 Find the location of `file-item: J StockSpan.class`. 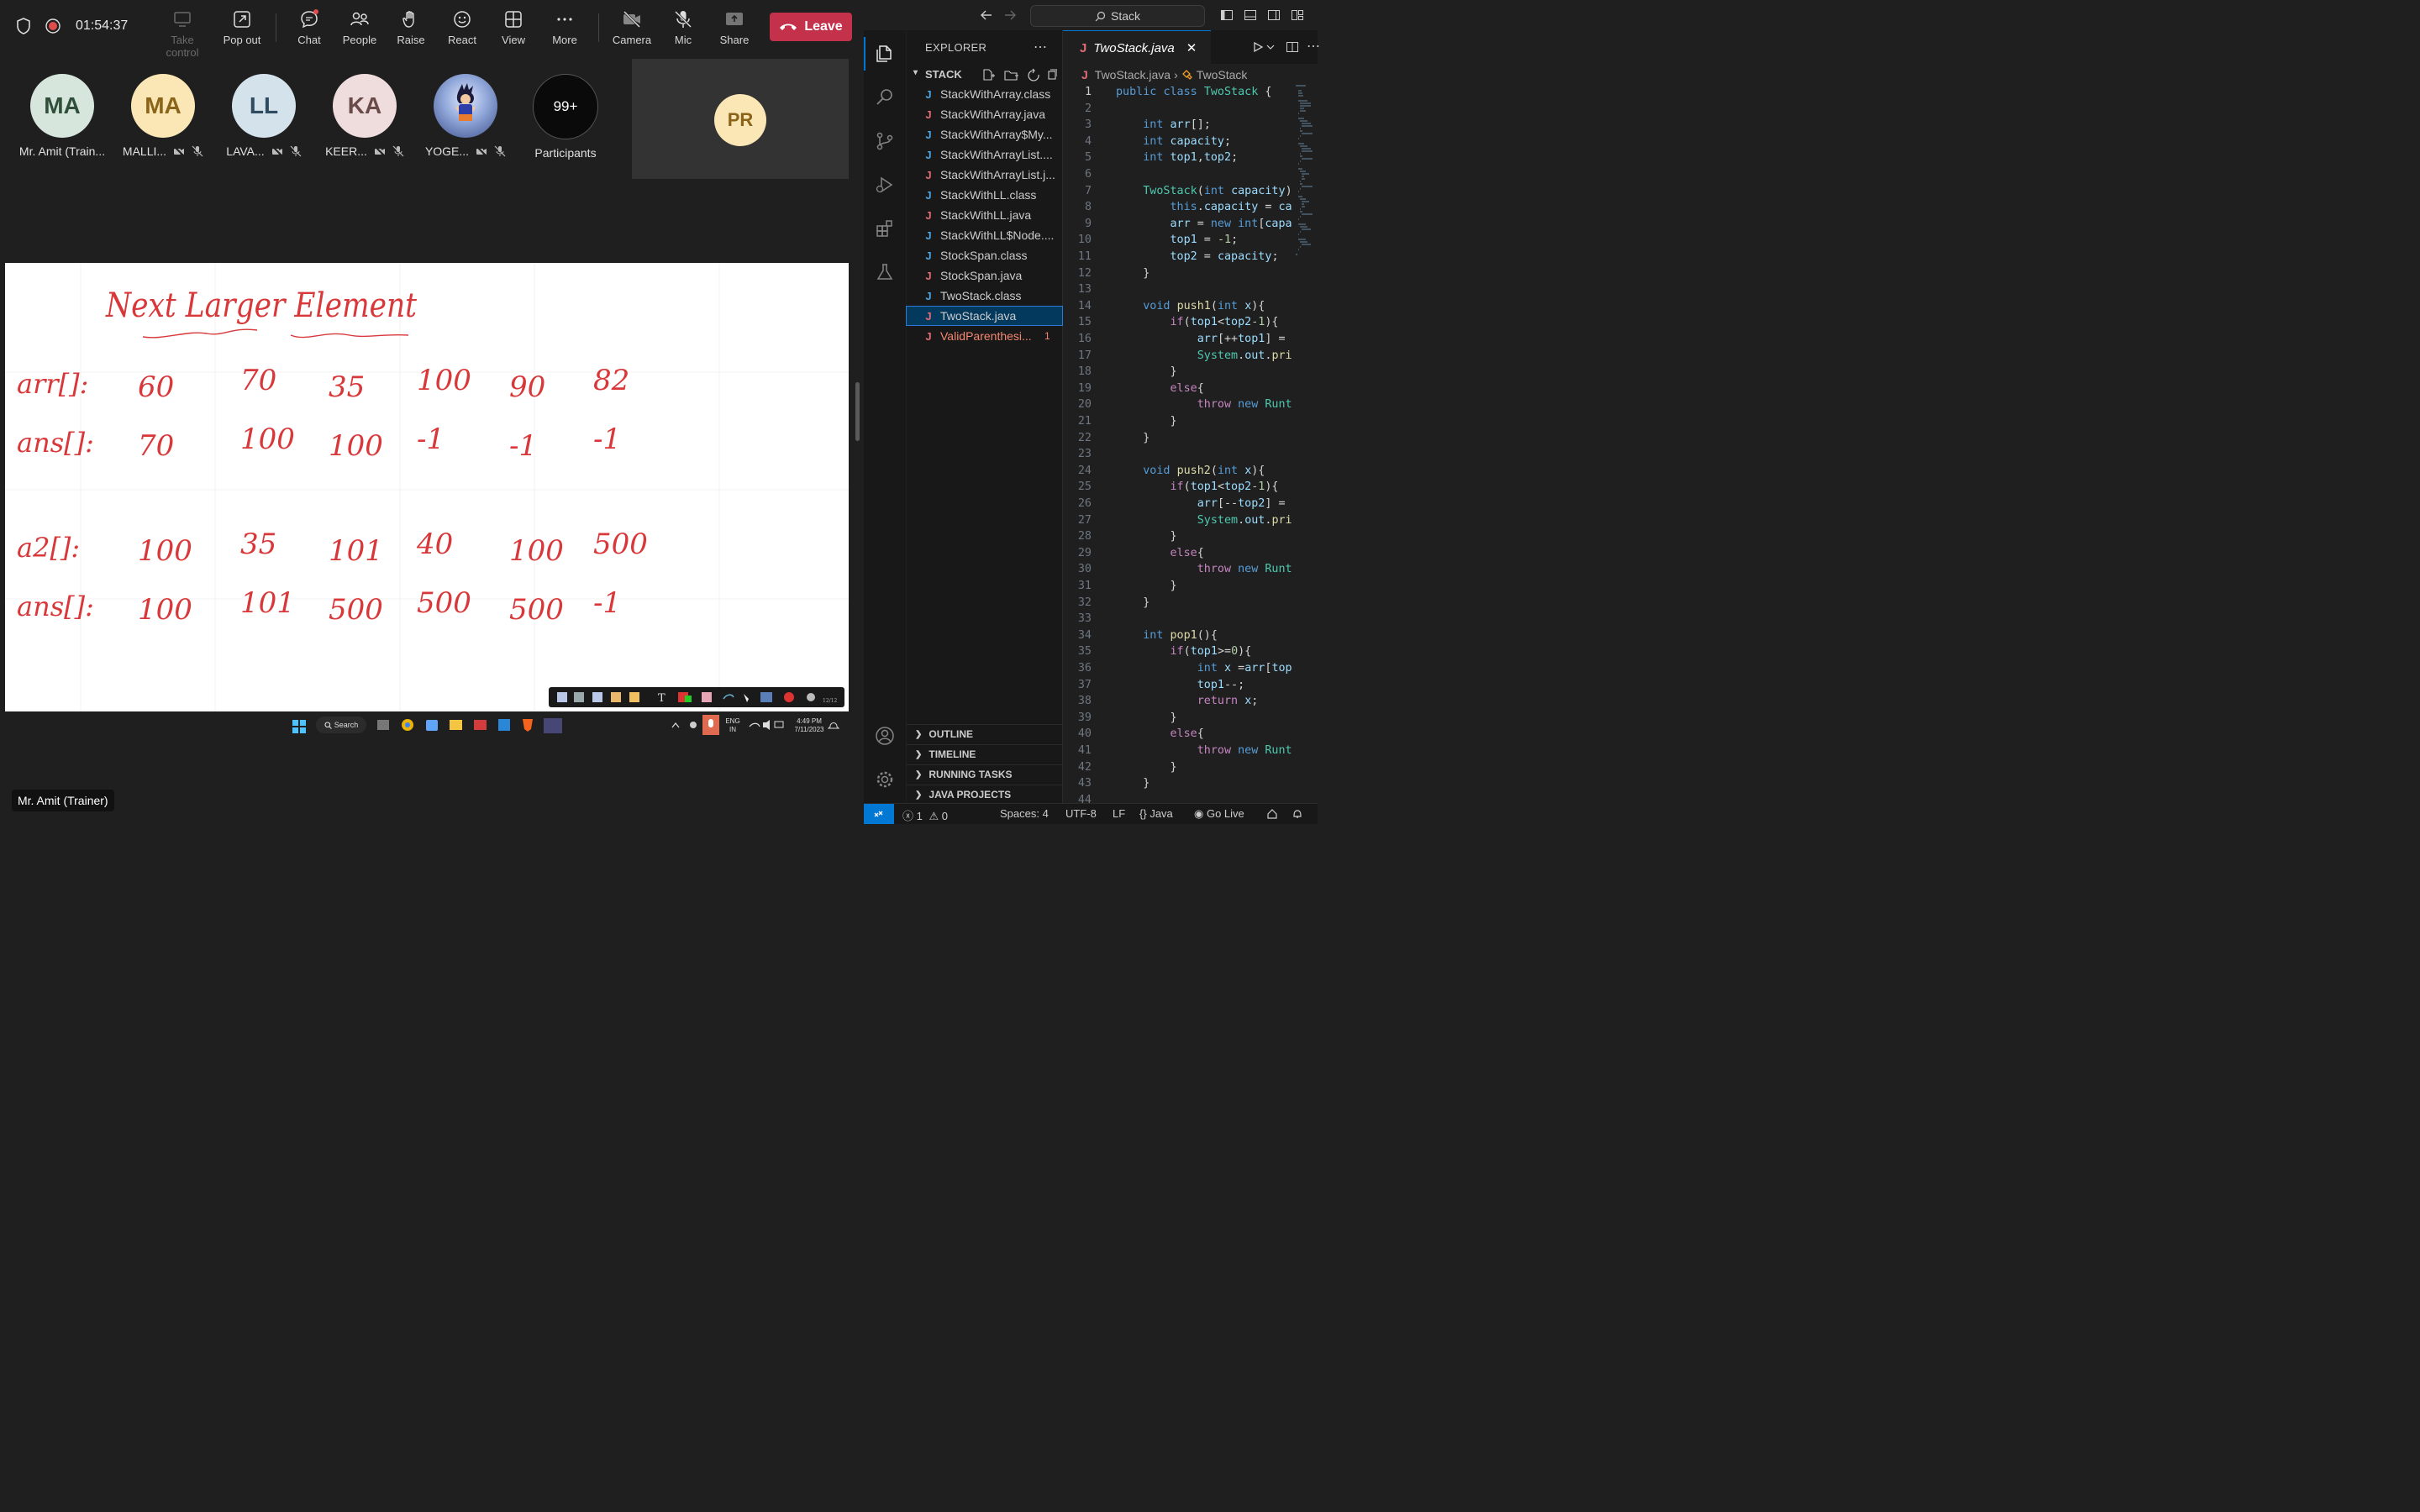

file-item: J StockSpan.class is located at coordinates (985, 255).